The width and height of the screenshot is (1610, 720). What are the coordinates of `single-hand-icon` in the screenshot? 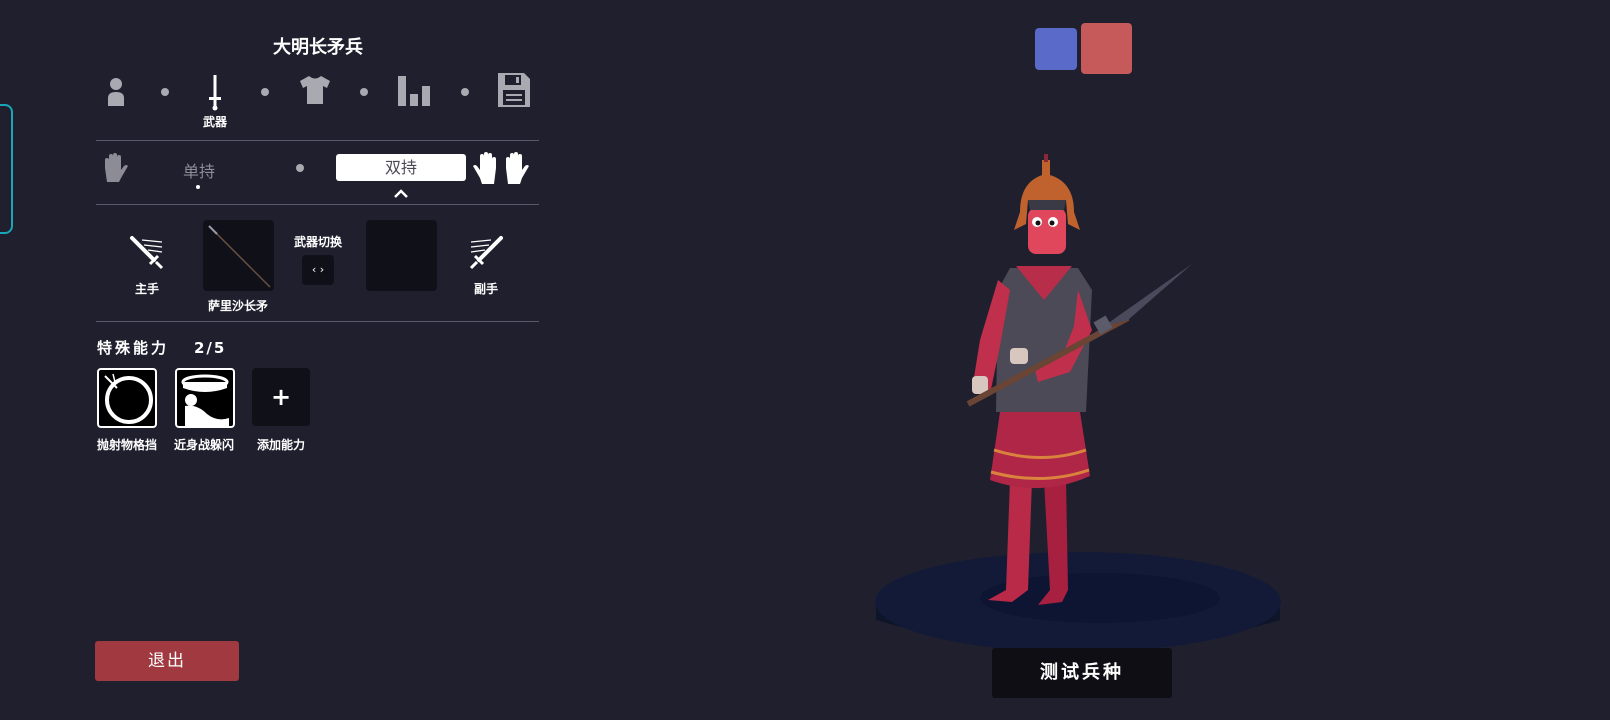 It's located at (115, 170).